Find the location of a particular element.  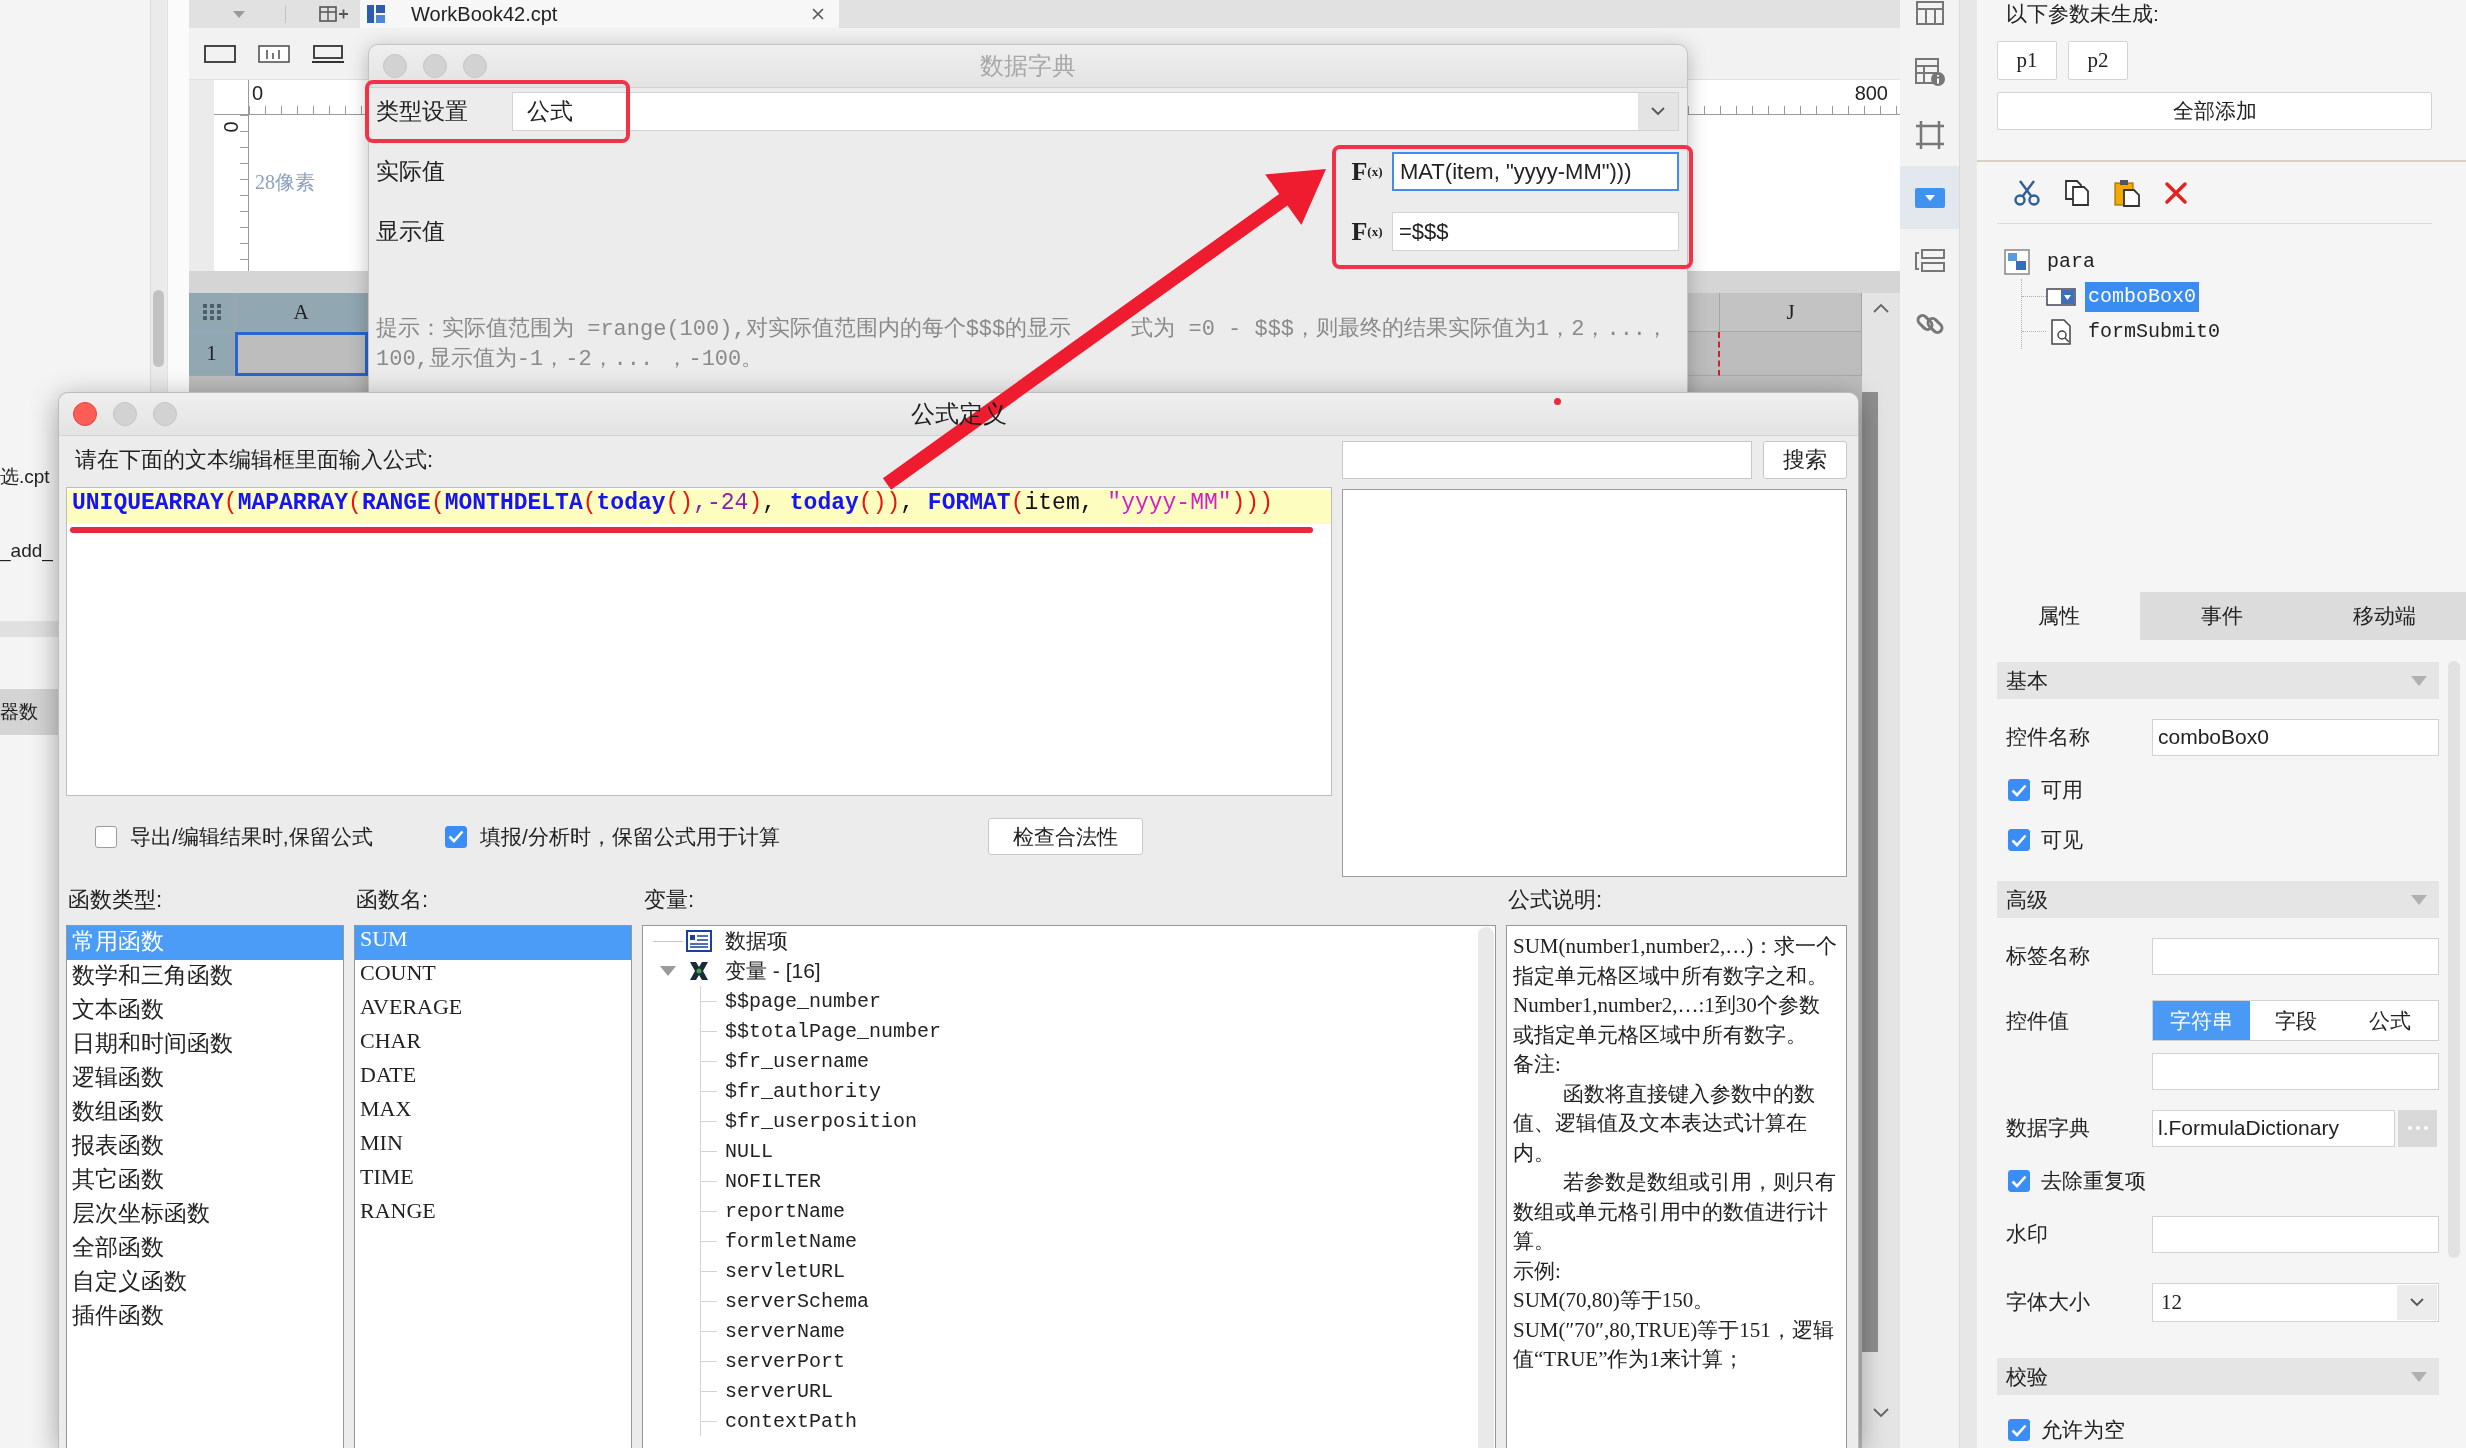

tree-item: reportName is located at coordinates (785, 1211).